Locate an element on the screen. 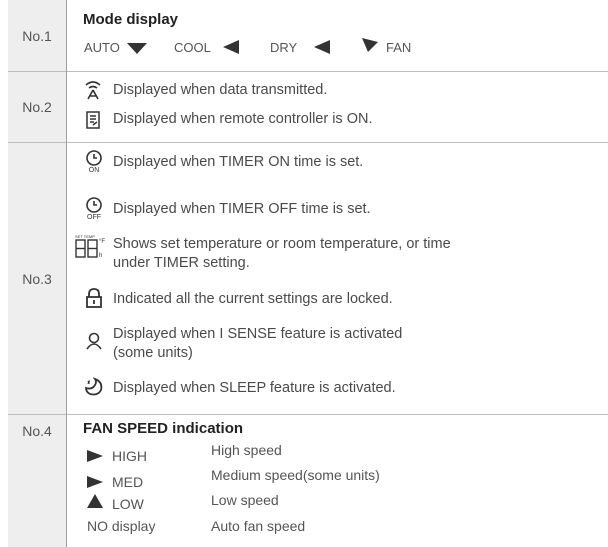 This screenshot has width=608, height=547. row-number: No.1 is located at coordinates (37, 35).